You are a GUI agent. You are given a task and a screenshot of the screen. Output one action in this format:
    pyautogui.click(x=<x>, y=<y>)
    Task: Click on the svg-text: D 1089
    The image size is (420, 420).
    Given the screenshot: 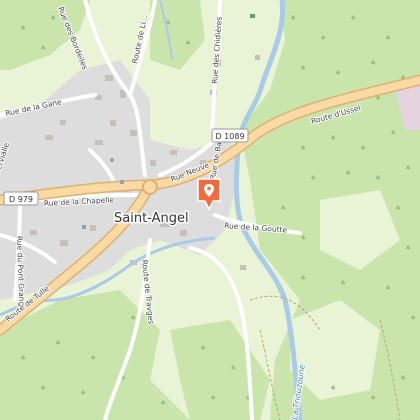 What is the action you would take?
    pyautogui.click(x=229, y=136)
    